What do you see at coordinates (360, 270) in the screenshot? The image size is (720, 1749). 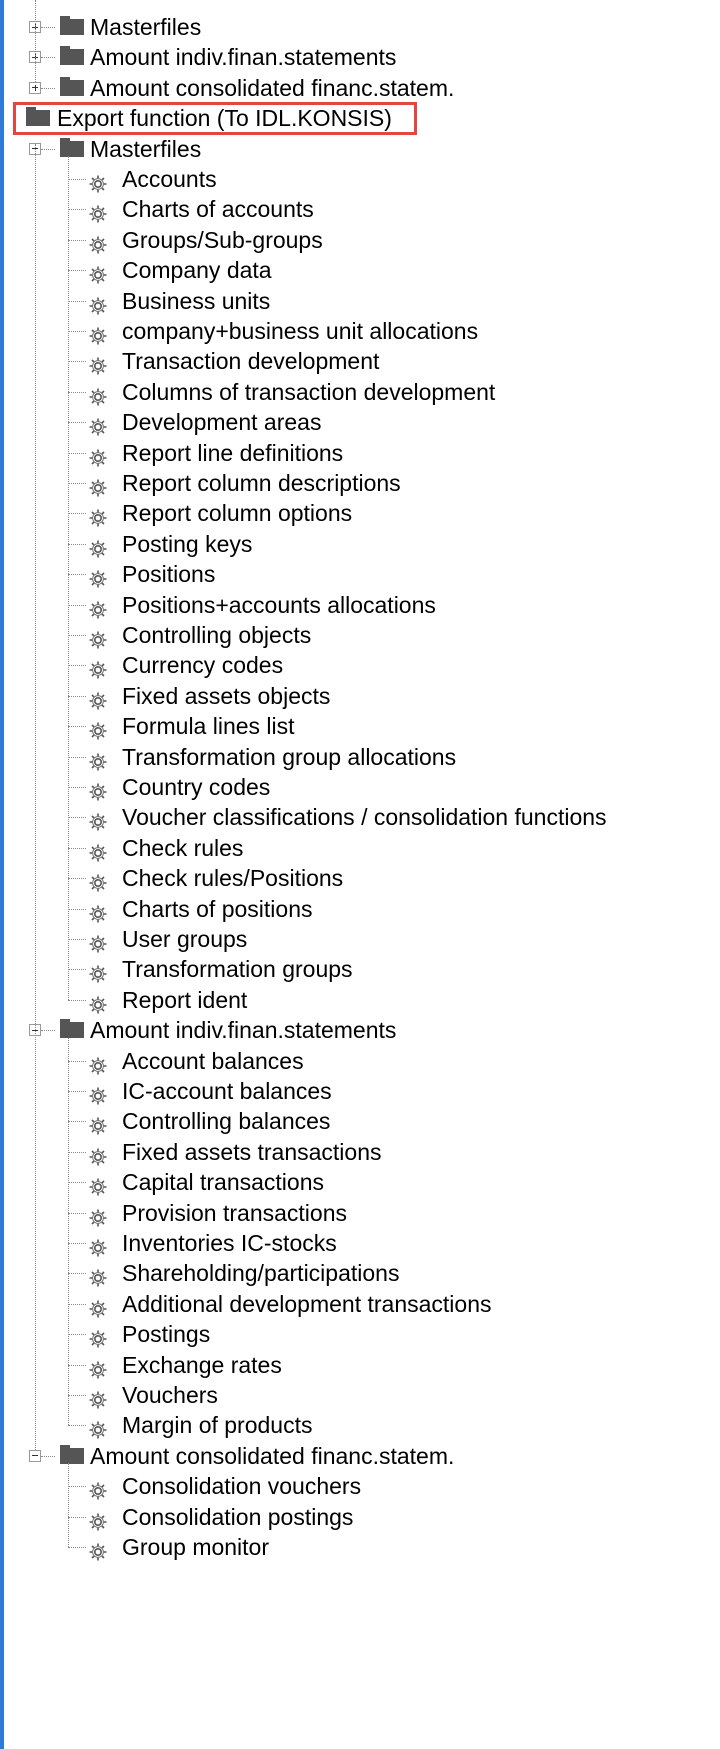 I see `tree-item: Company data` at bounding box center [360, 270].